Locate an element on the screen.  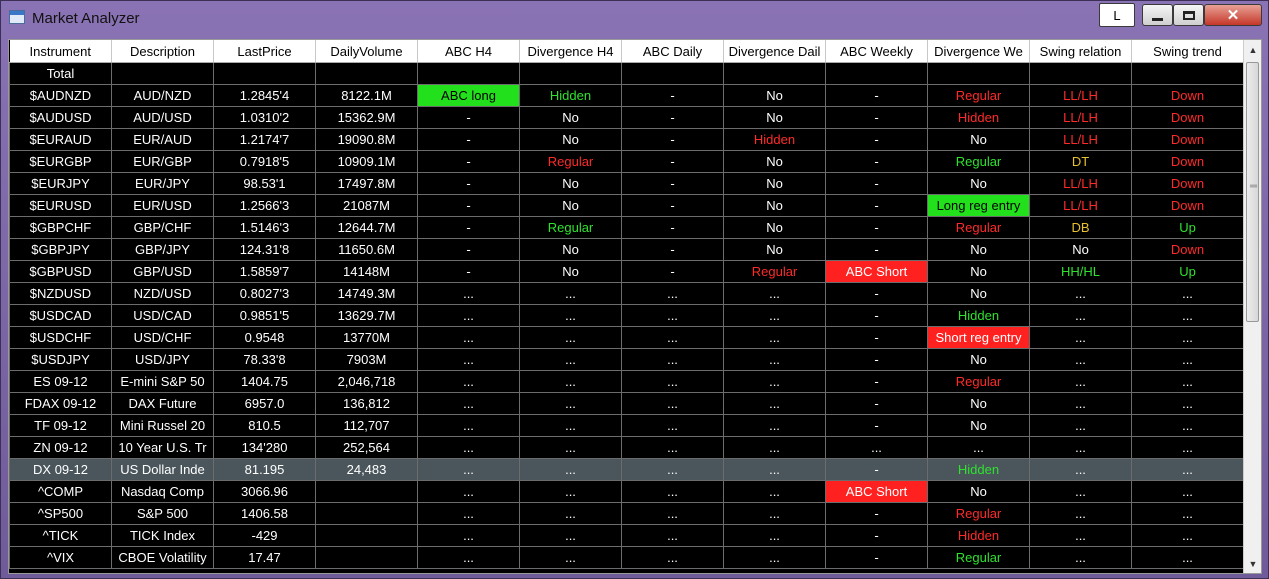
table-cell: 10909.1M is located at coordinates (366, 161).